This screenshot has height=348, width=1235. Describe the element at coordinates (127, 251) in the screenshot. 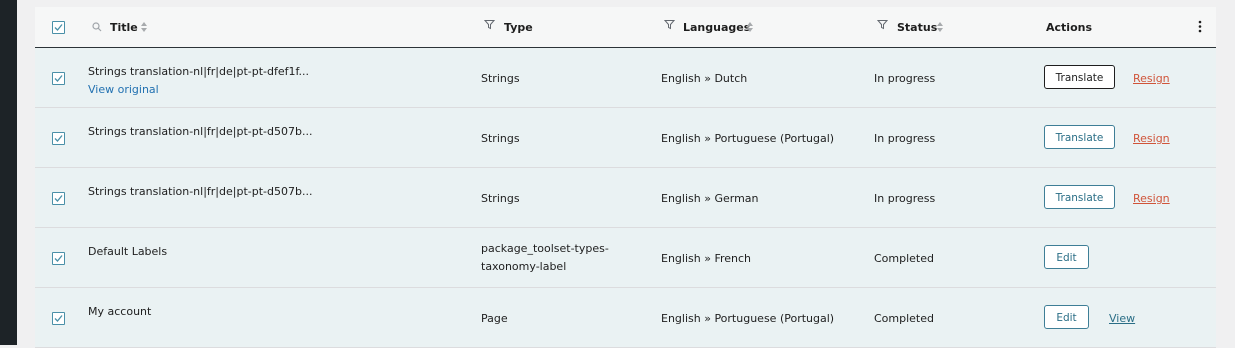

I see `row-title: Default Labels` at that location.